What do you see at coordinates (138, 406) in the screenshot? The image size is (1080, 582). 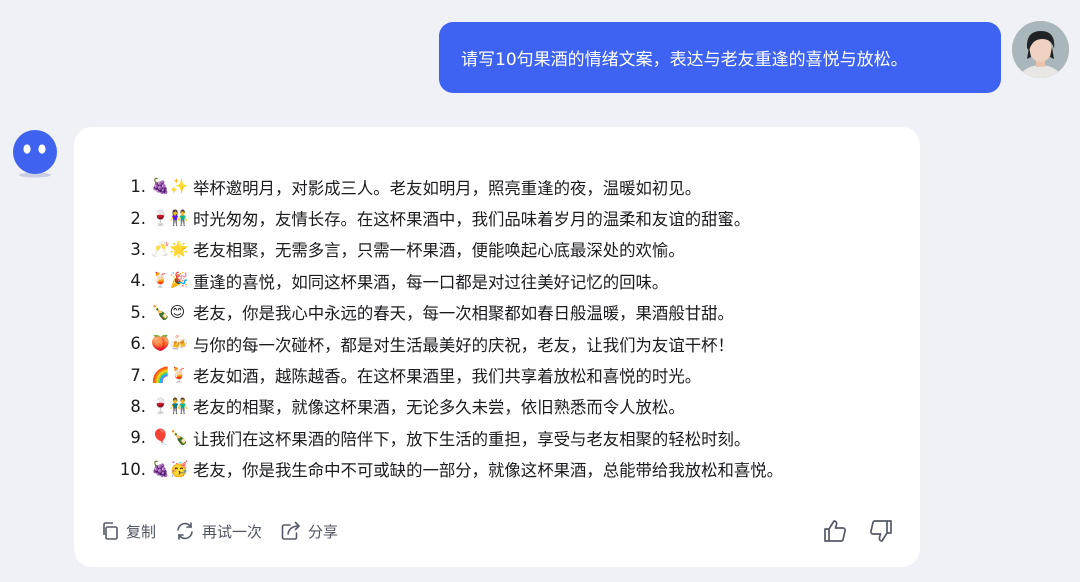 I see `item-number: 8.` at bounding box center [138, 406].